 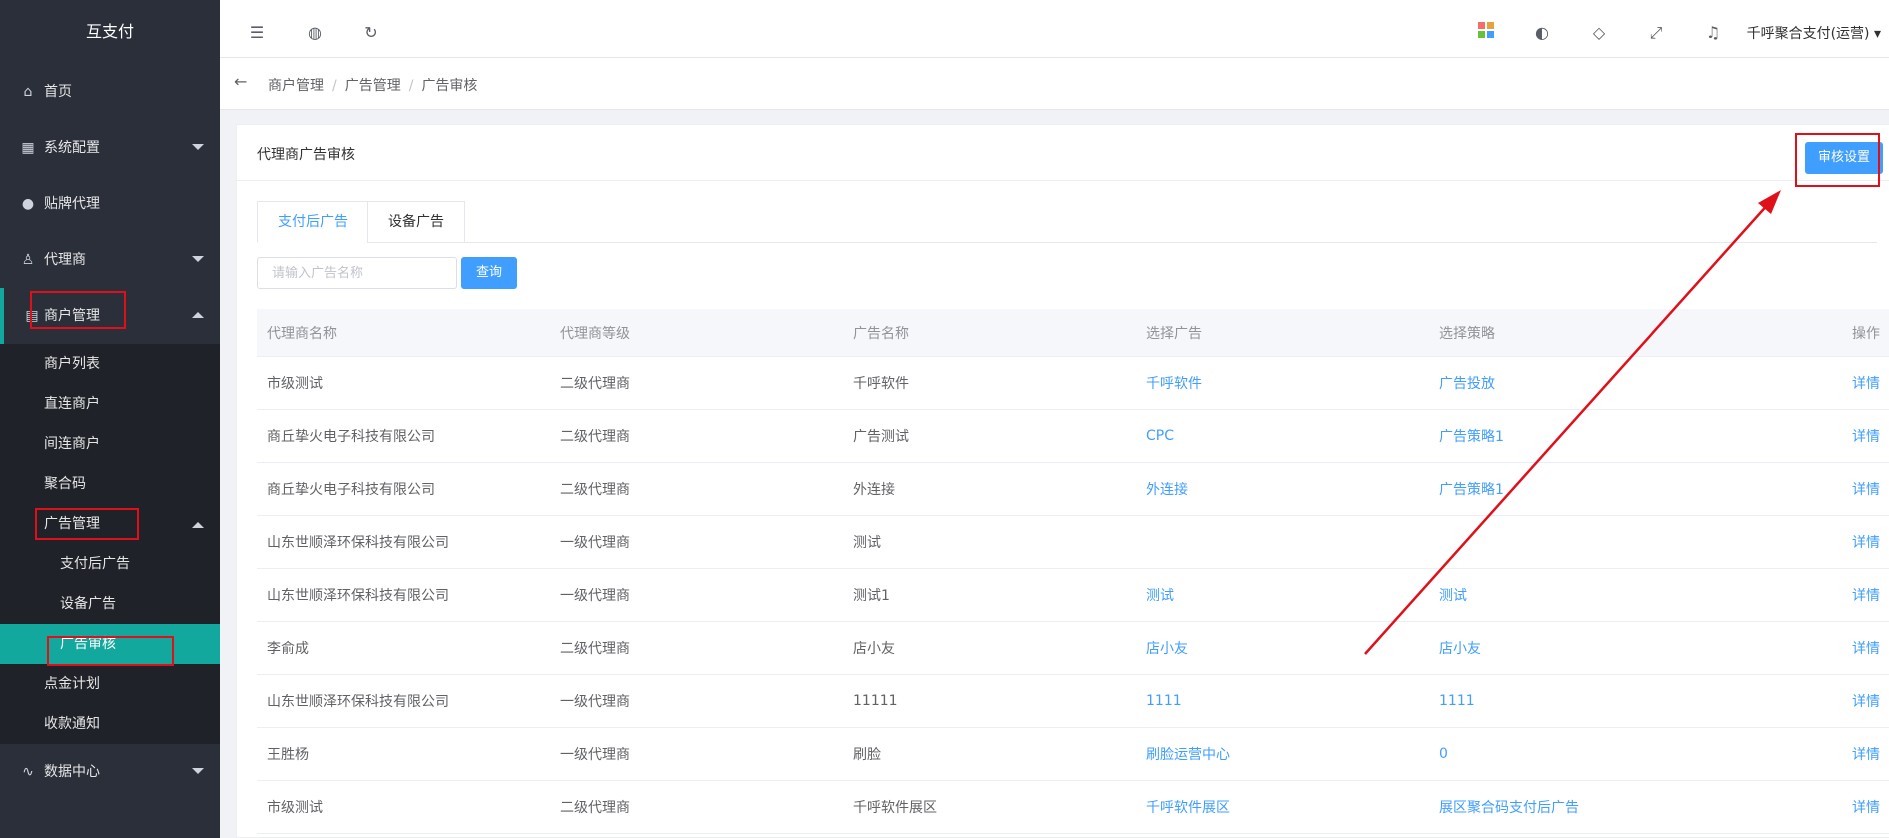 I want to click on sidebar-item-agent: ♙ 代理商, so click(x=110, y=260).